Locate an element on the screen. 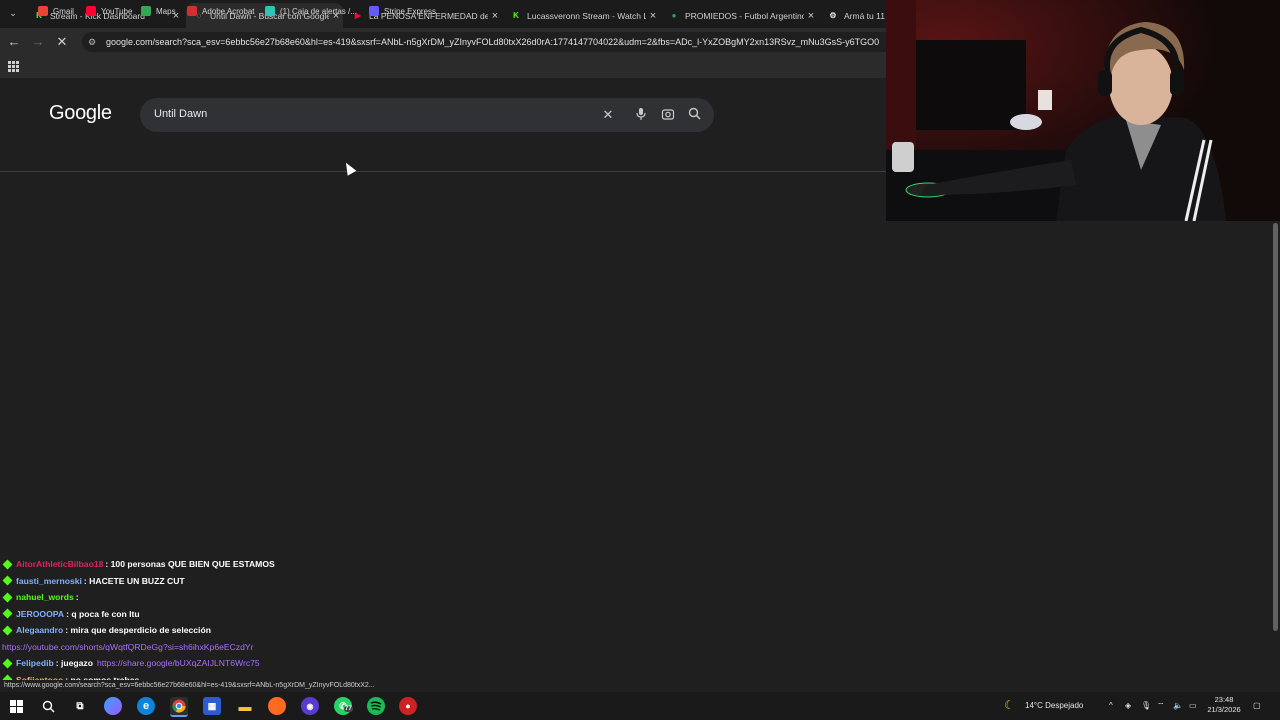 This screenshot has height=720, width=1280. chat-username: Felipedib is located at coordinates (35, 663).